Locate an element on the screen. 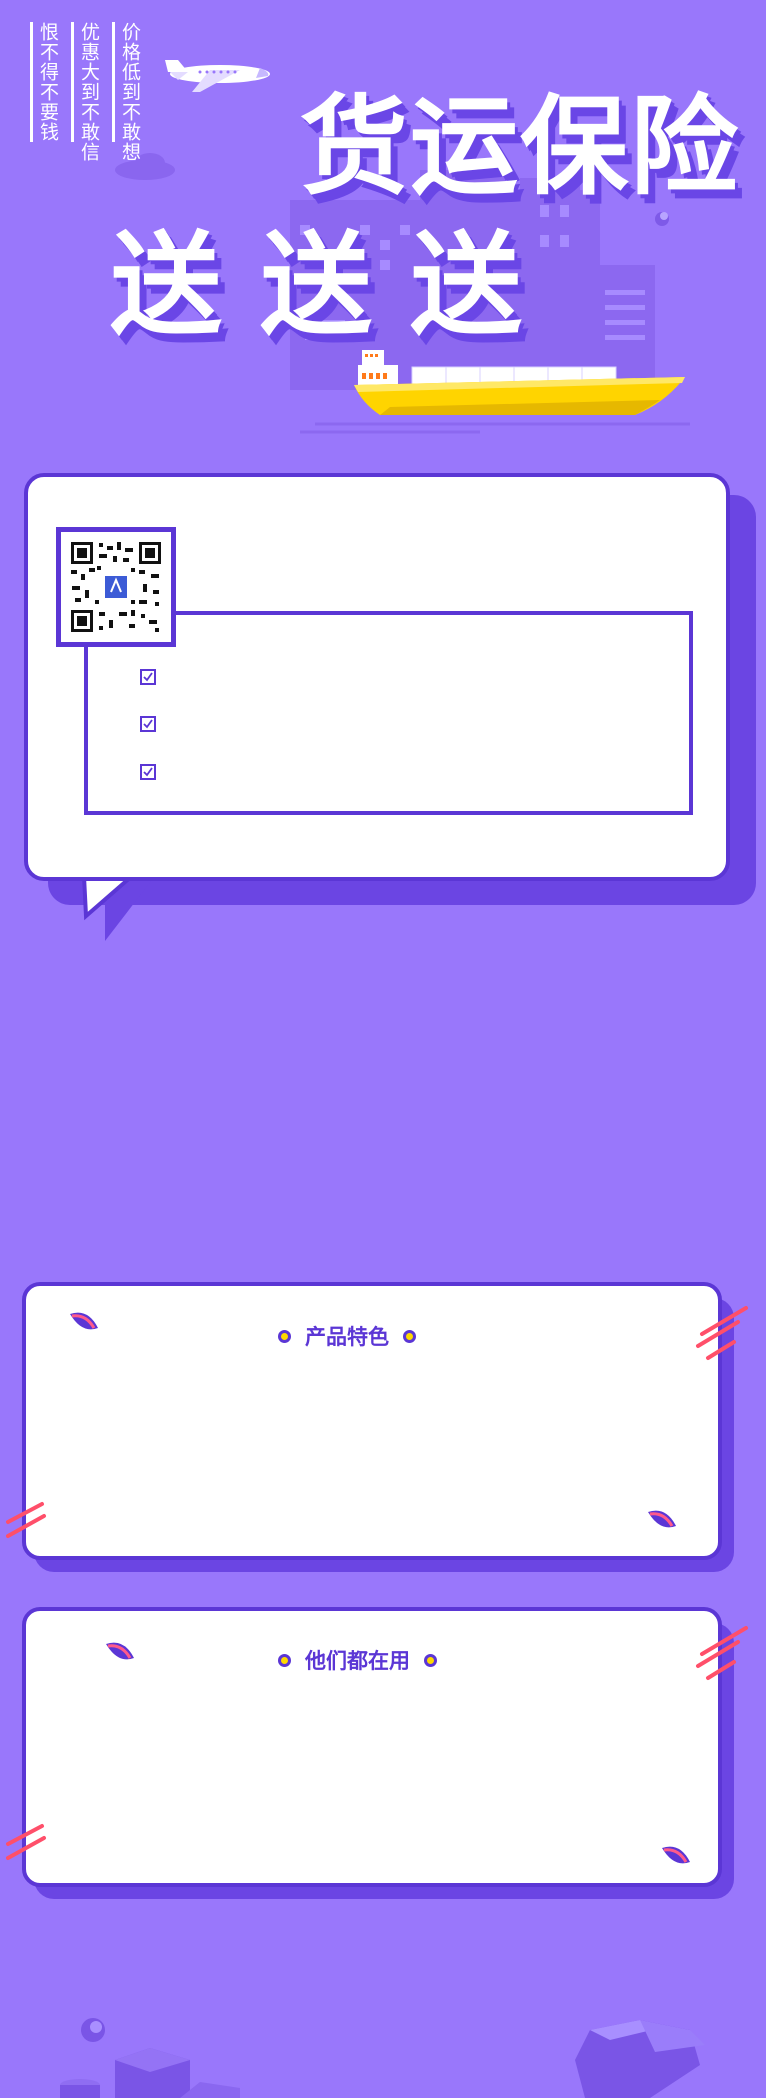 The width and height of the screenshot is (766, 2098). qr-code-frame is located at coordinates (116, 587).